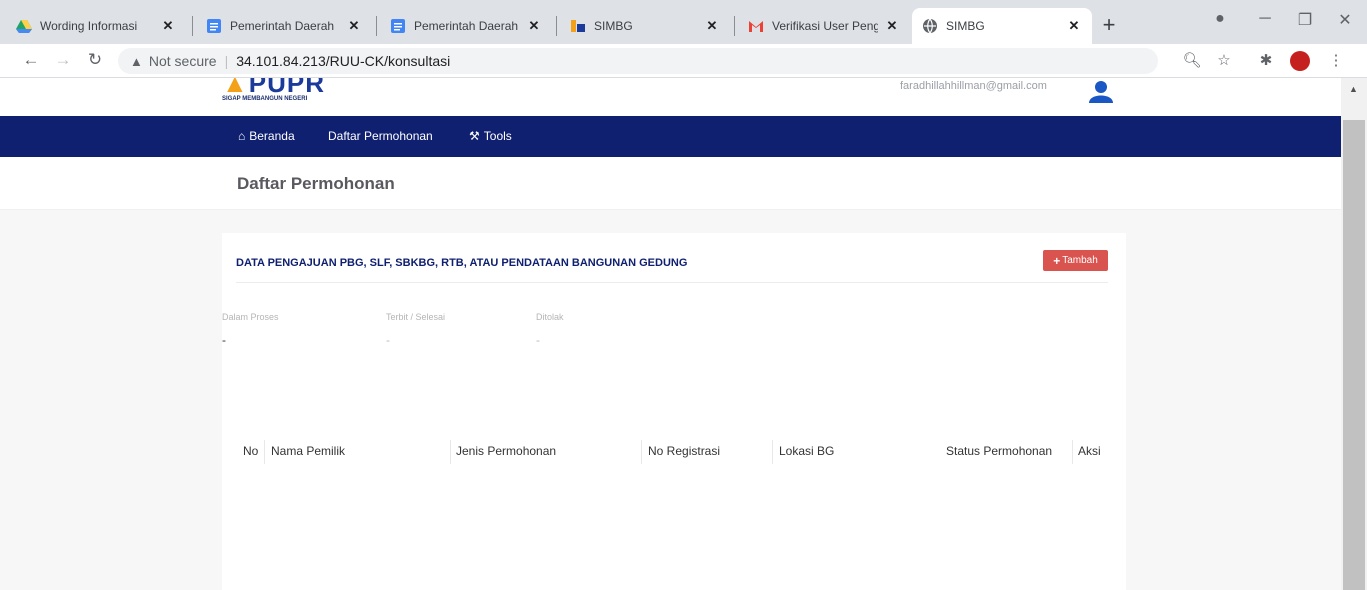  Describe the element at coordinates (999, 451) in the screenshot. I see `col-status-permohonan: Status Permohonan` at that location.